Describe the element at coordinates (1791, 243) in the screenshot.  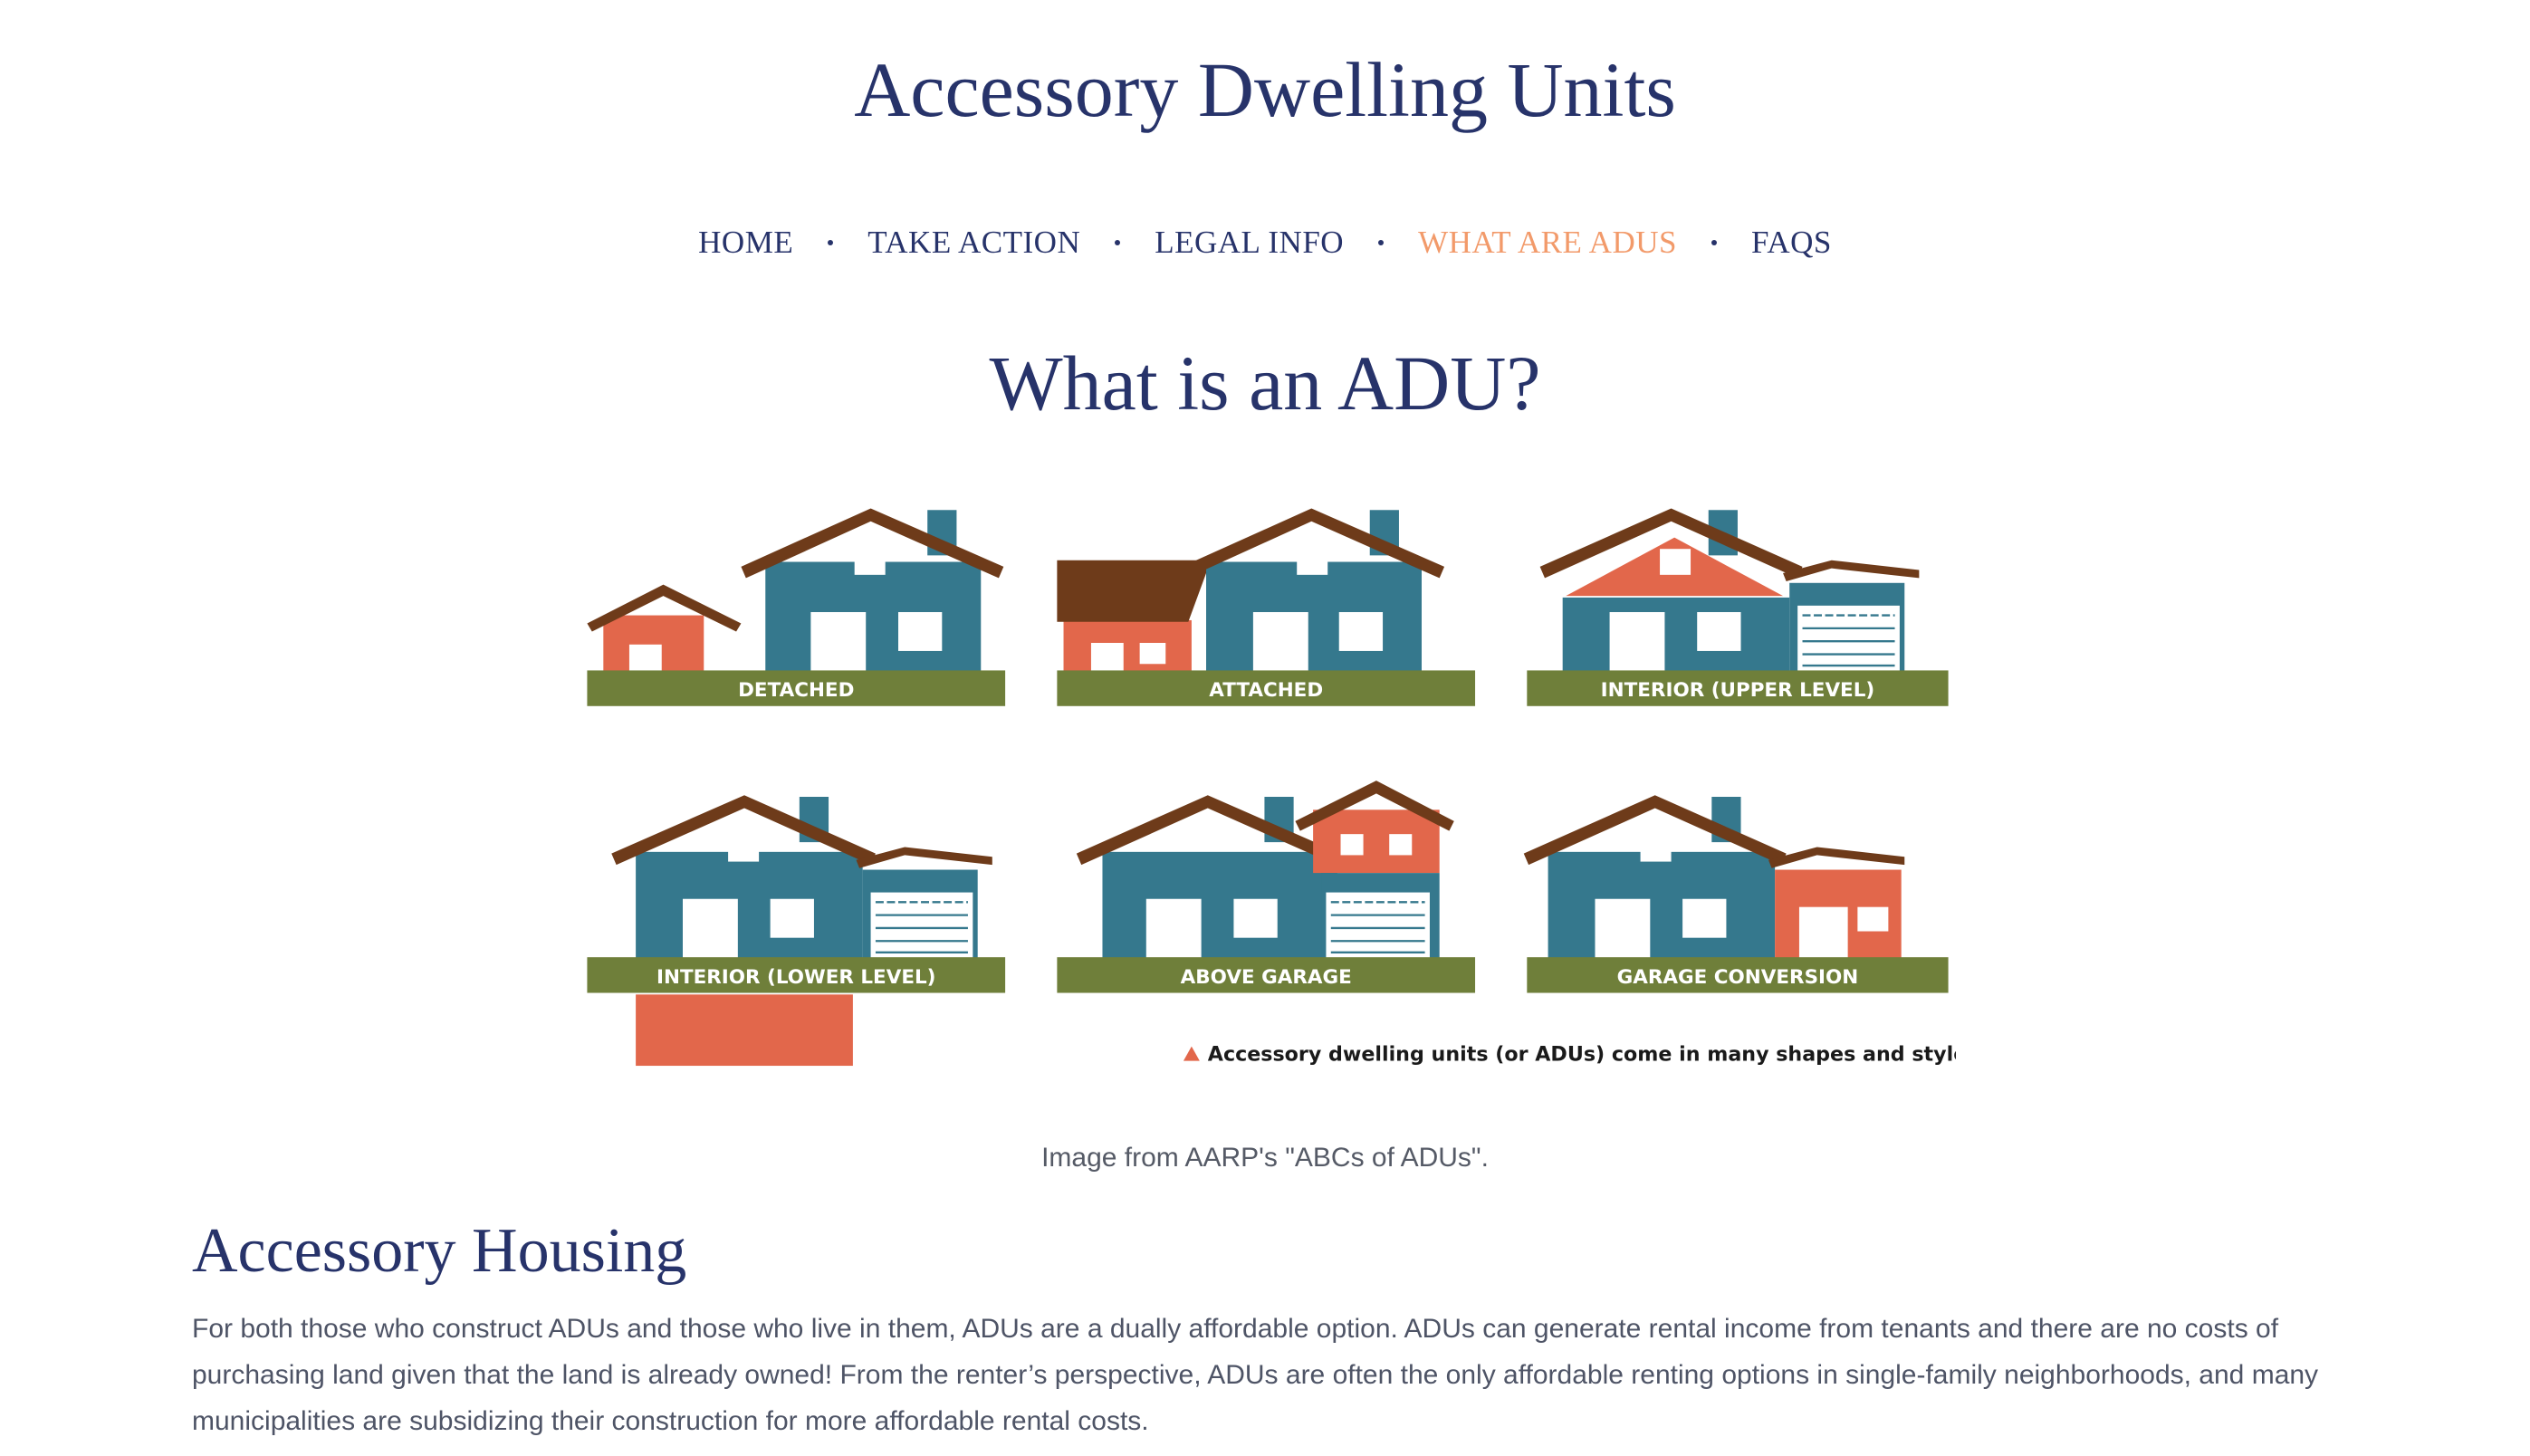
I see `nav-faqs-link: FAQS` at that location.